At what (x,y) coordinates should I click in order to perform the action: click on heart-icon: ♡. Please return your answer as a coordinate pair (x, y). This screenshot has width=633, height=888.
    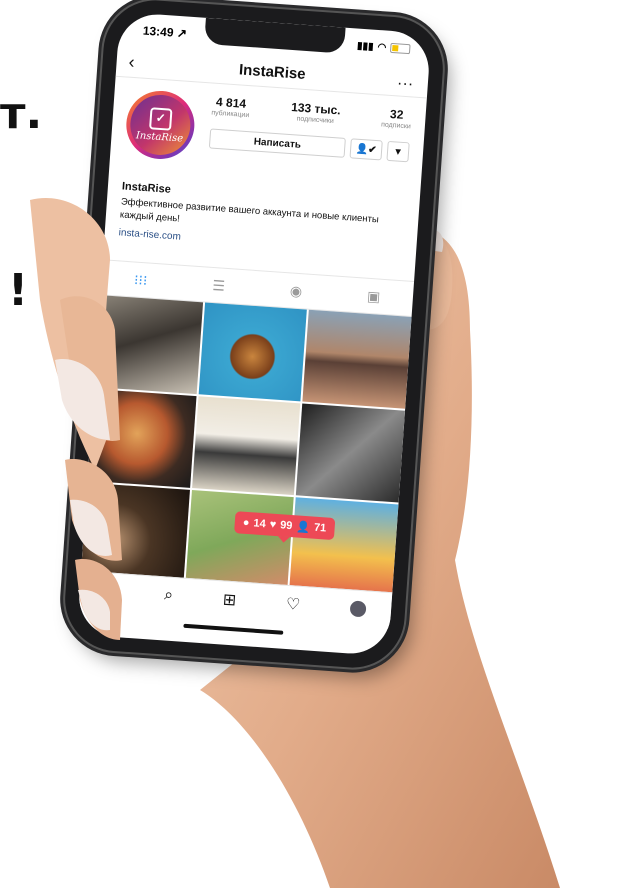
    Looking at the image, I should click on (293, 604).